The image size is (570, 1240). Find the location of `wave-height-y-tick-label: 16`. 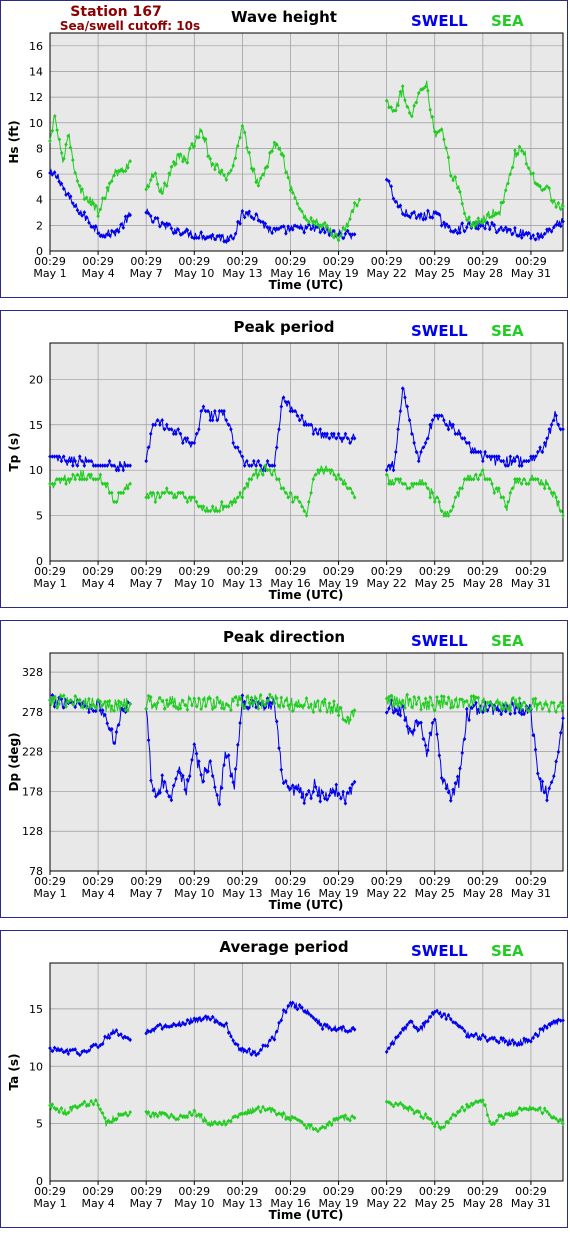

wave-height-y-tick-label: 16 is located at coordinates (36, 46).